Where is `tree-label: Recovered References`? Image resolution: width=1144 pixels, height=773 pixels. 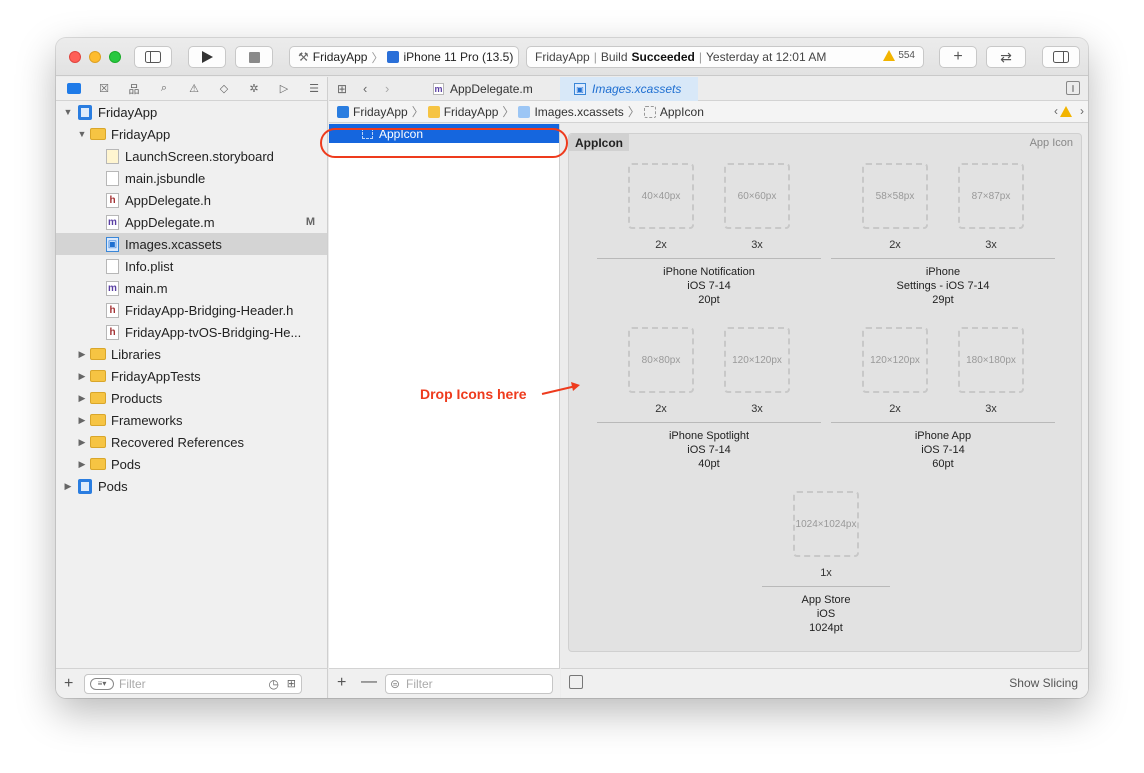 tree-label: Recovered References is located at coordinates (177, 442).